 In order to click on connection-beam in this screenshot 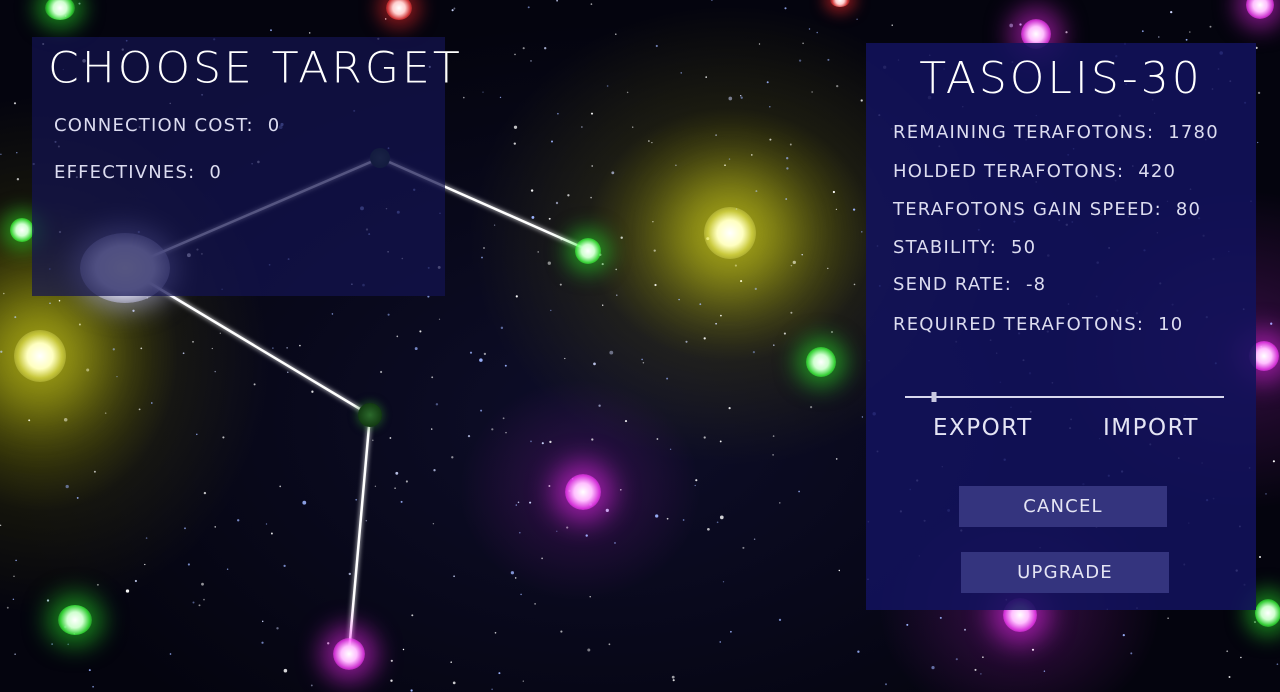, I will do `click(359, 533)`.